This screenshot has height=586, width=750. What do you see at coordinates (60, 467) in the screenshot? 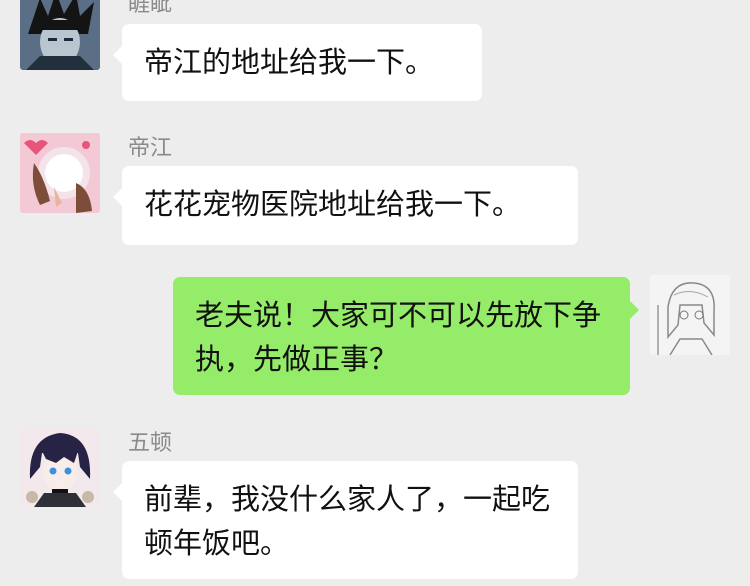
I see `blue-eyed-anime-avatar-icon` at bounding box center [60, 467].